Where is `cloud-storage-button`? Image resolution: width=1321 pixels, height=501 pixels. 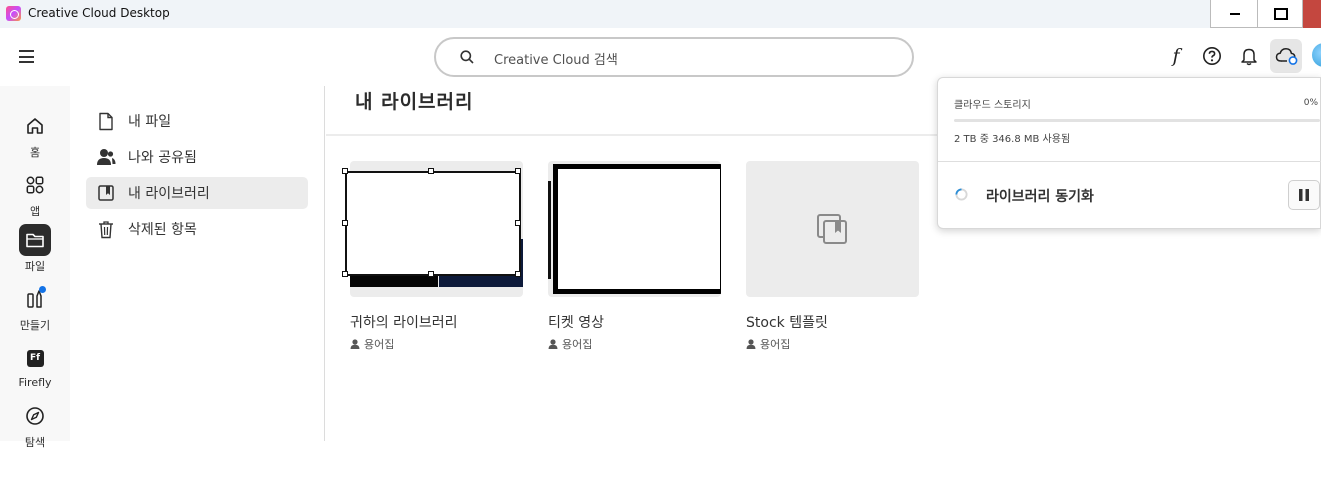 cloud-storage-button is located at coordinates (1286, 56).